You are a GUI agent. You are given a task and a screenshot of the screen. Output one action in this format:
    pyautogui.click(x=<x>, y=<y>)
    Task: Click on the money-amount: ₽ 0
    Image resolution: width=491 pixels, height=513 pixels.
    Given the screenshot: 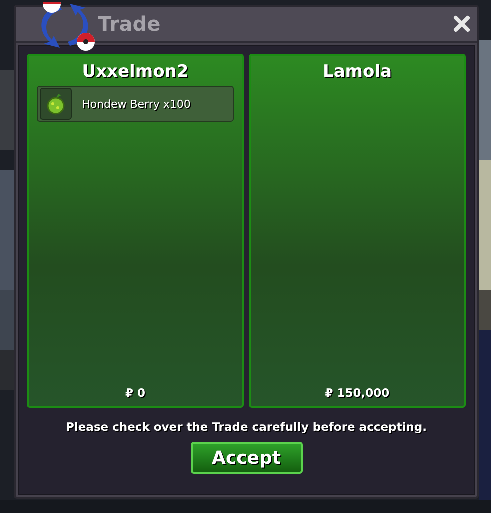 What is the action you would take?
    pyautogui.click(x=135, y=393)
    